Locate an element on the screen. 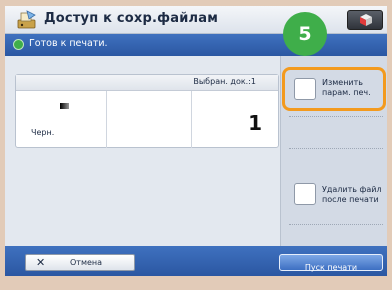  delete-after-print-button: Удалить файл после печати is located at coordinates (335, 195).